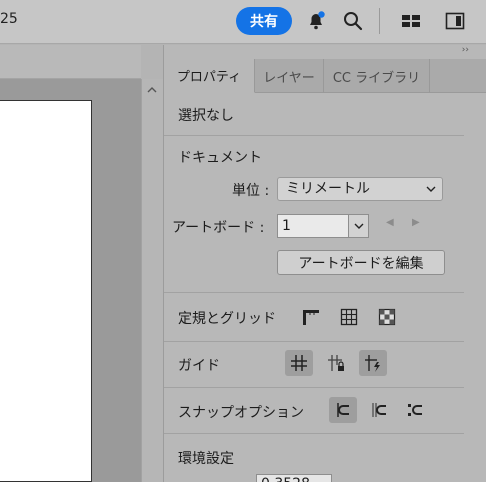 The height and width of the screenshot is (482, 486). What do you see at coordinates (311, 317) in the screenshot?
I see `rulers-icon` at bounding box center [311, 317].